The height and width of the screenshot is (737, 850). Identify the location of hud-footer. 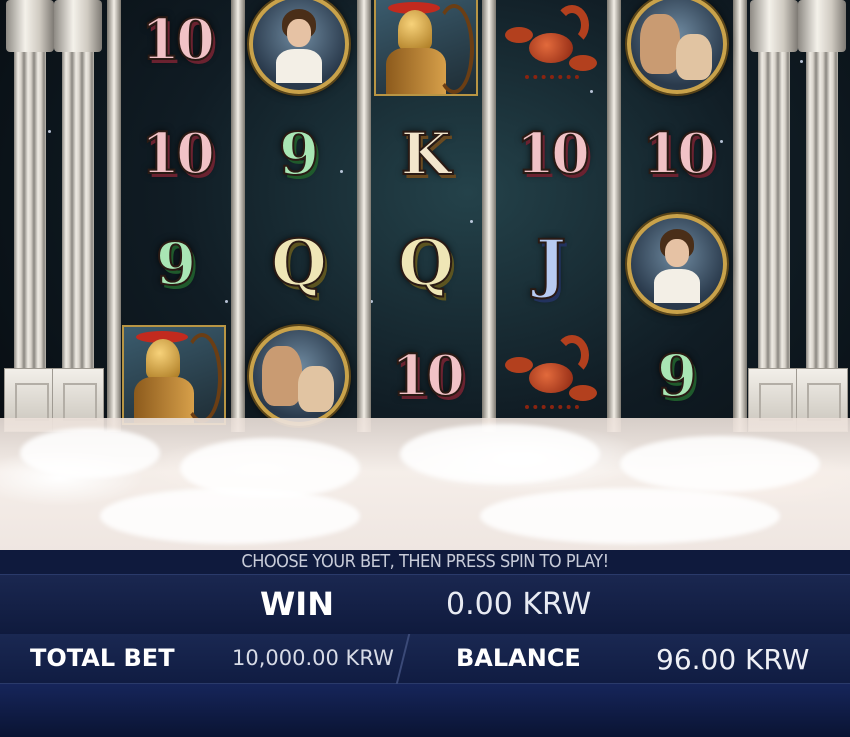
(425, 710).